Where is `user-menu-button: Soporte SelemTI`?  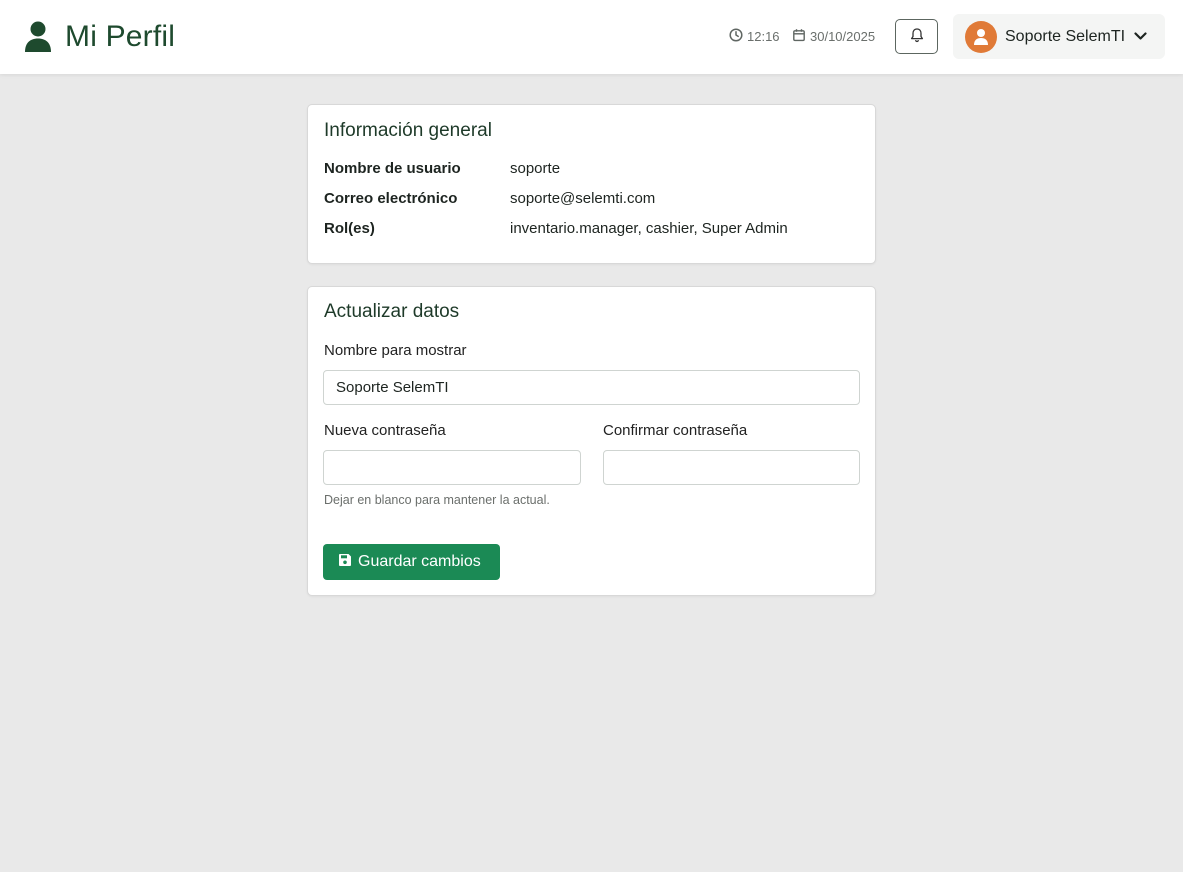
user-menu-button: Soporte SelemTI is located at coordinates (1059, 36).